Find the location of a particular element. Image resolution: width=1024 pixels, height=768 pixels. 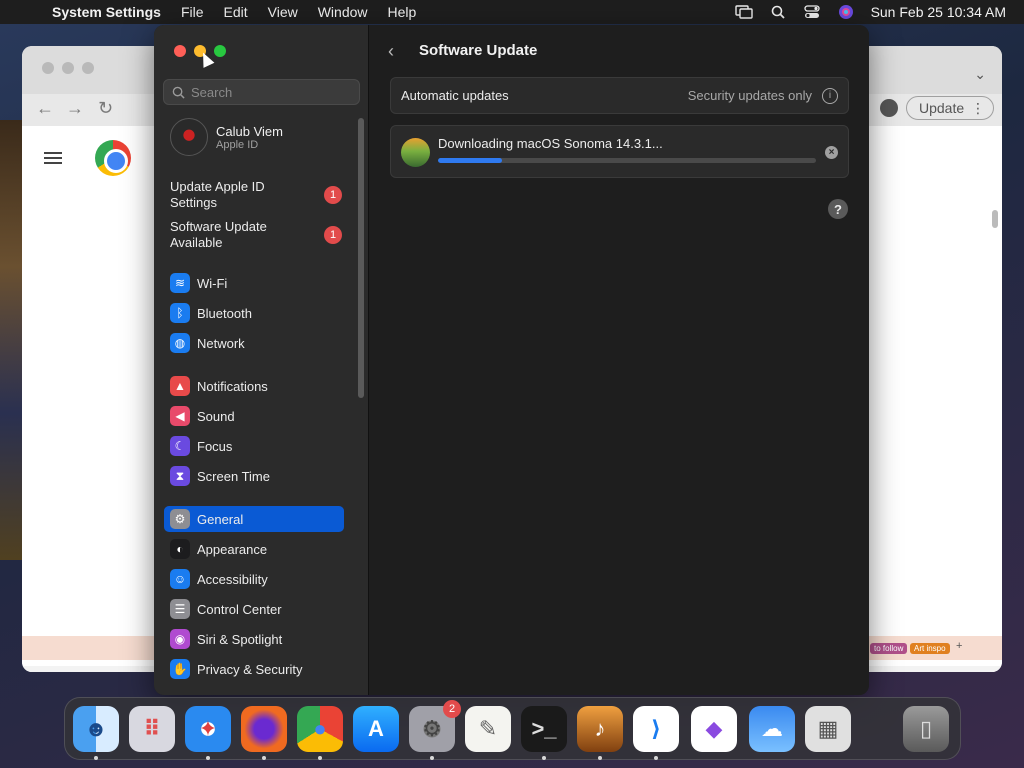

hamburger-menu-icon is located at coordinates (53, 158).